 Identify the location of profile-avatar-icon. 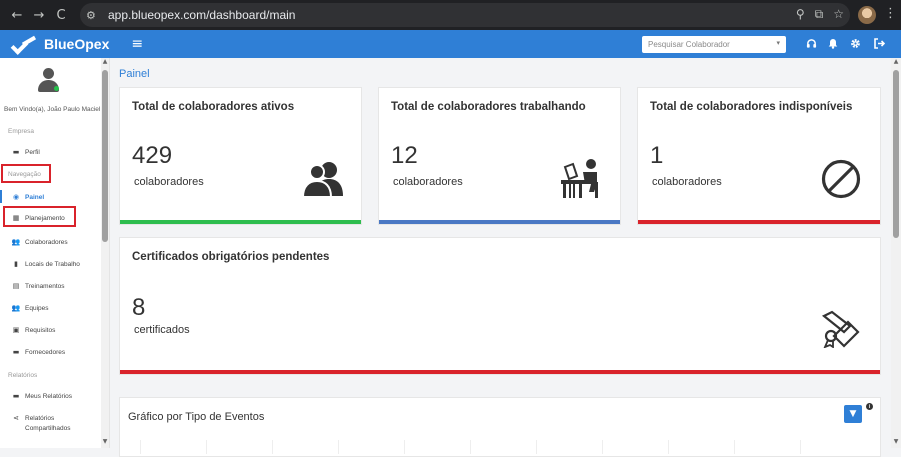
(867, 15).